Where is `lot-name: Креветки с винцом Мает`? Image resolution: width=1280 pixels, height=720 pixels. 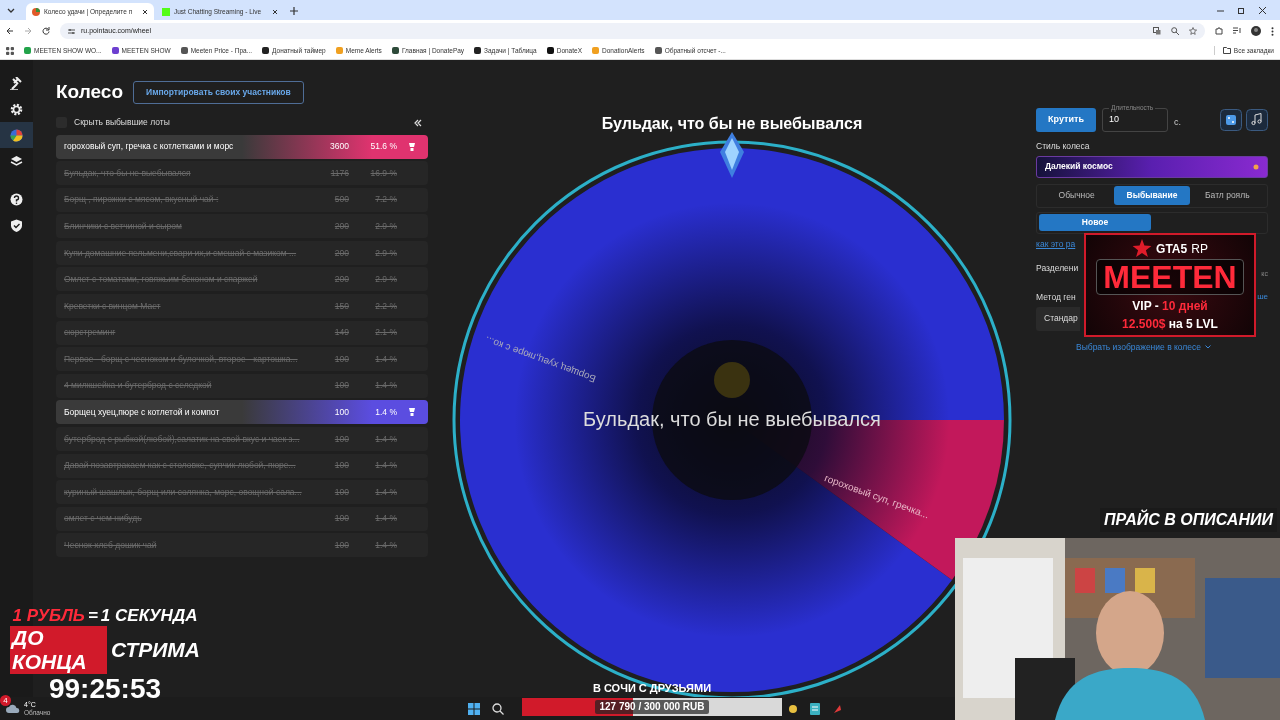
lot-name: Креветки с винцом Мает is located at coordinates (113, 306).